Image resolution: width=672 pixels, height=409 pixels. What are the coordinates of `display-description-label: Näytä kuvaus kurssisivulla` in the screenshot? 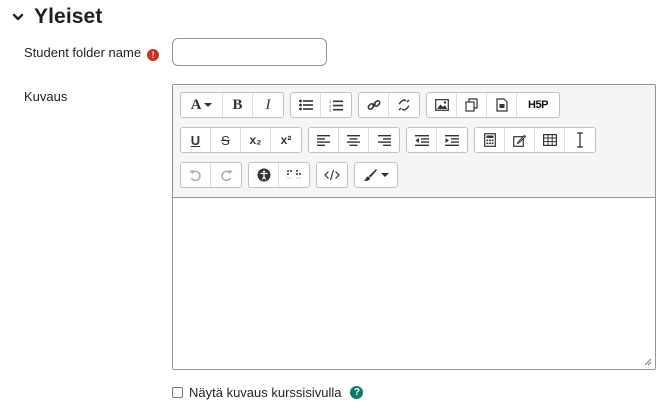 It's located at (265, 392).